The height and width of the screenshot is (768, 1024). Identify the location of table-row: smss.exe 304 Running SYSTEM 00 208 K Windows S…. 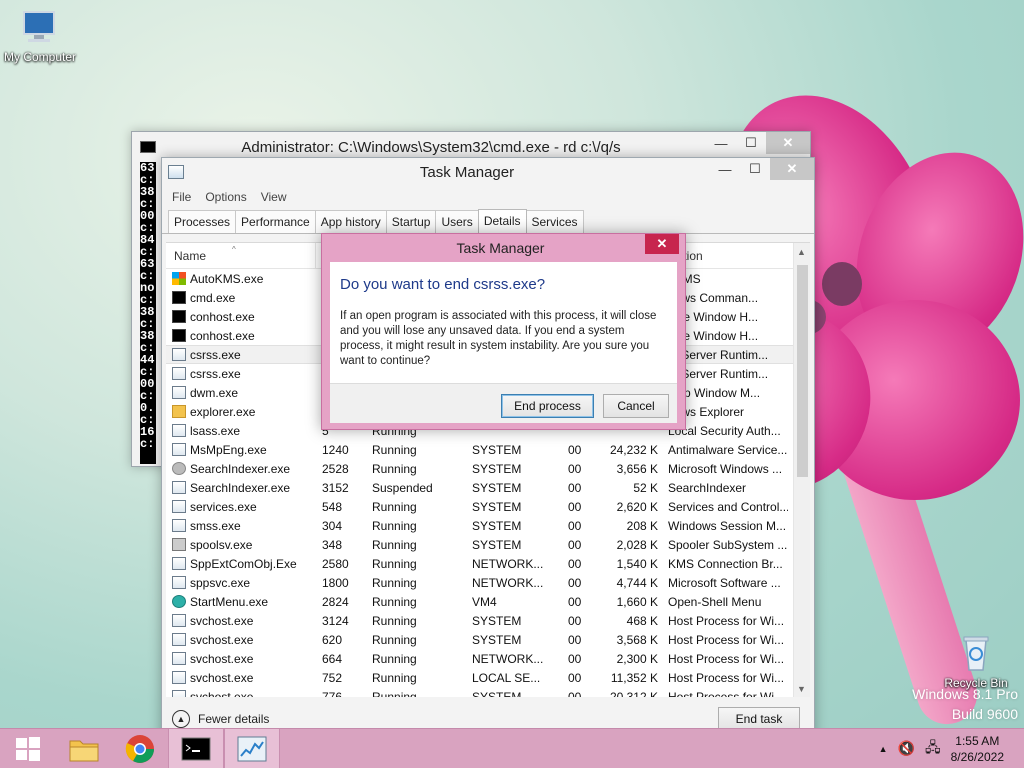
(488, 525).